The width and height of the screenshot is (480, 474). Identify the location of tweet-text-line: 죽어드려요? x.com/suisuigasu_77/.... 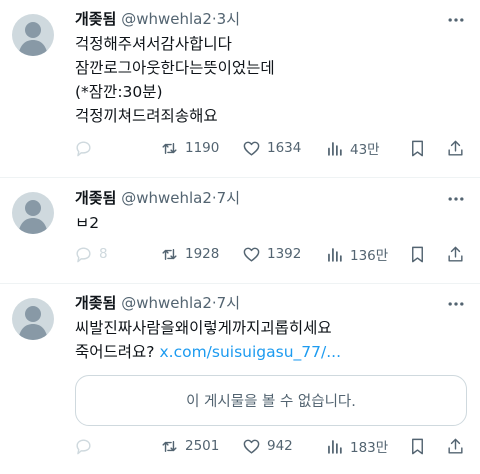
(270, 352).